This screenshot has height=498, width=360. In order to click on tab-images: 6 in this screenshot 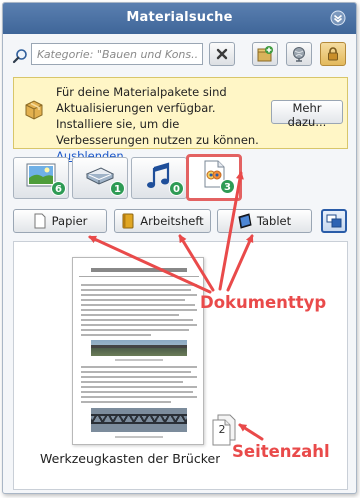, I will do `click(41, 178)`.